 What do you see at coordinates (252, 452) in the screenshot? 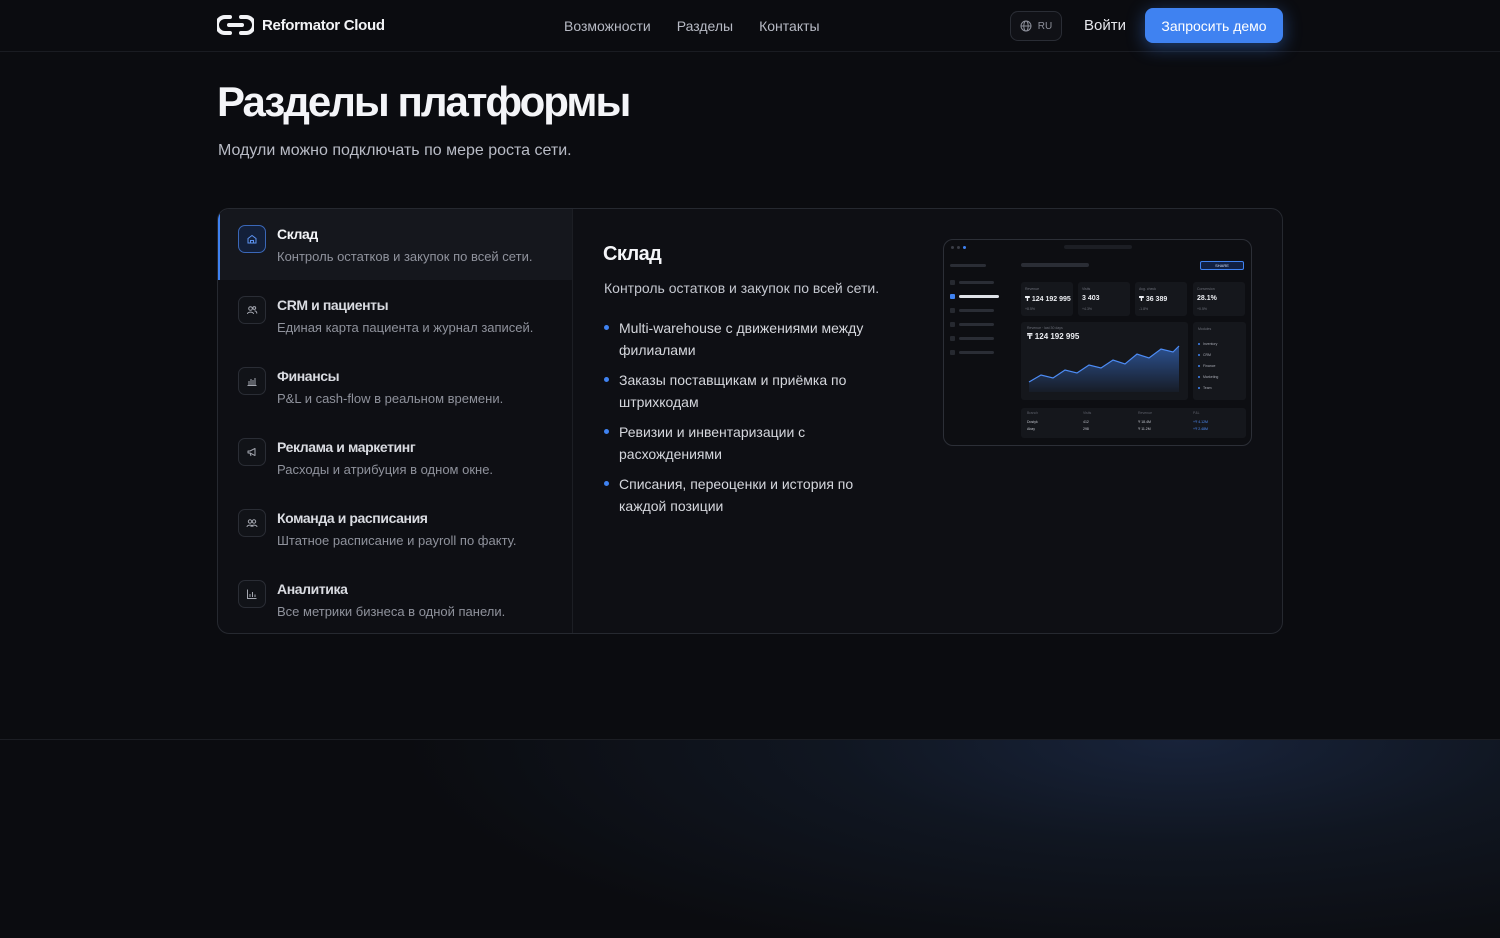
I see `megaphone-icon` at bounding box center [252, 452].